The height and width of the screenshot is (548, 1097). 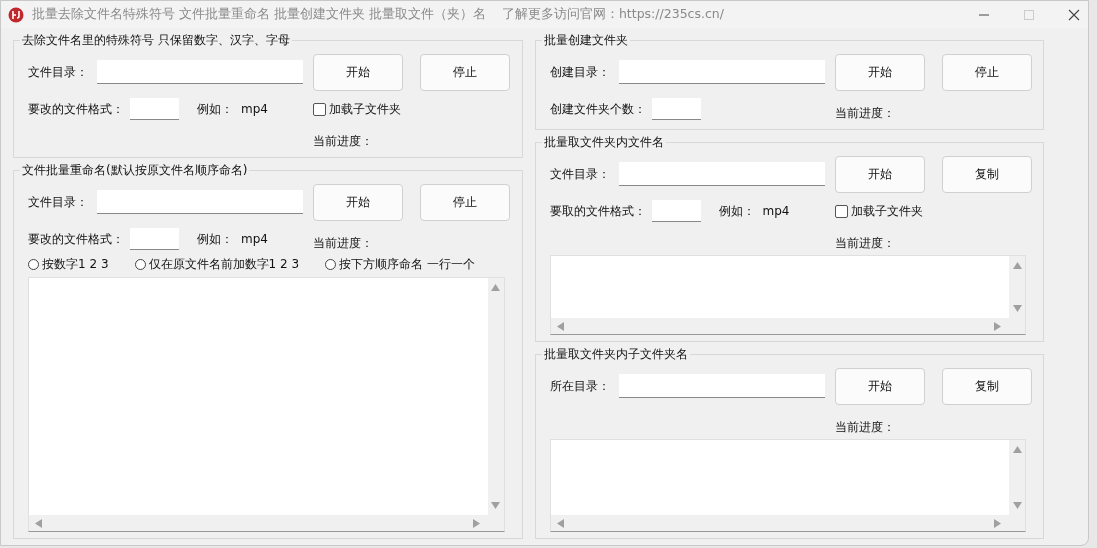 I want to click on close-icon, so click(x=1074, y=14).